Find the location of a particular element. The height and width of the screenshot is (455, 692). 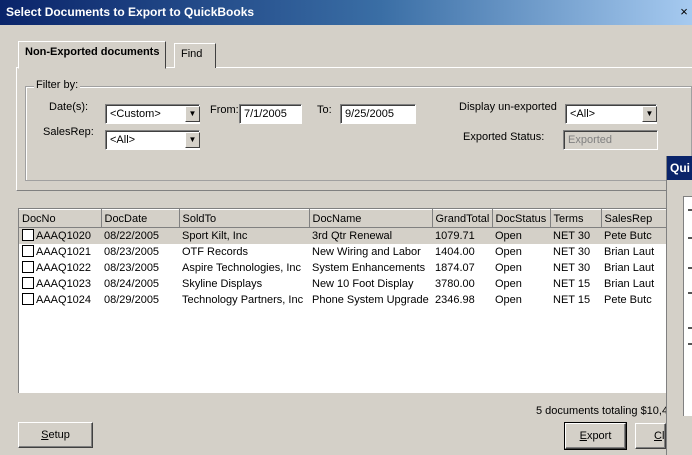

to-label: To: is located at coordinates (324, 110).